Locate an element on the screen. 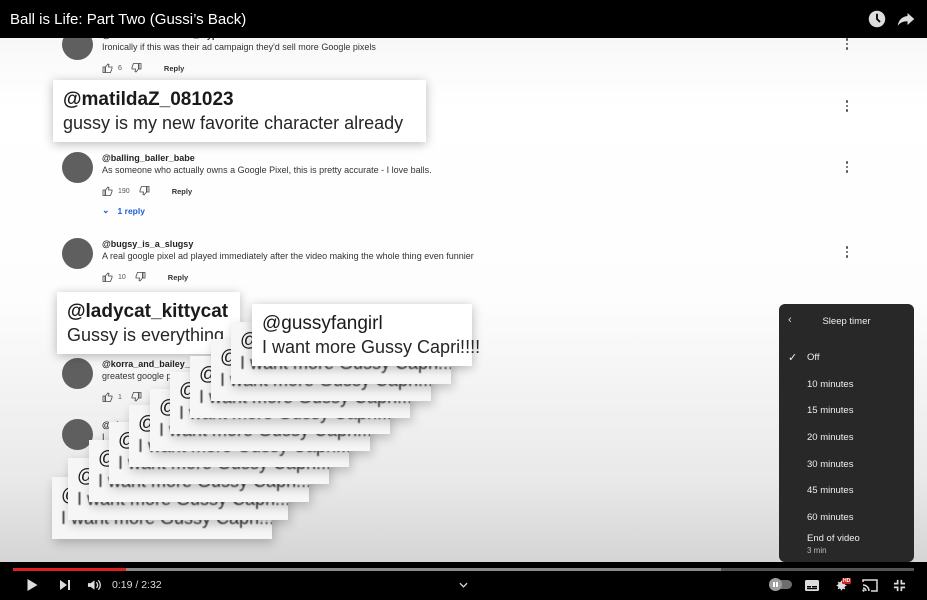 This screenshot has width=927, height=600. back-chevron-icon: ‹ is located at coordinates (790, 320).